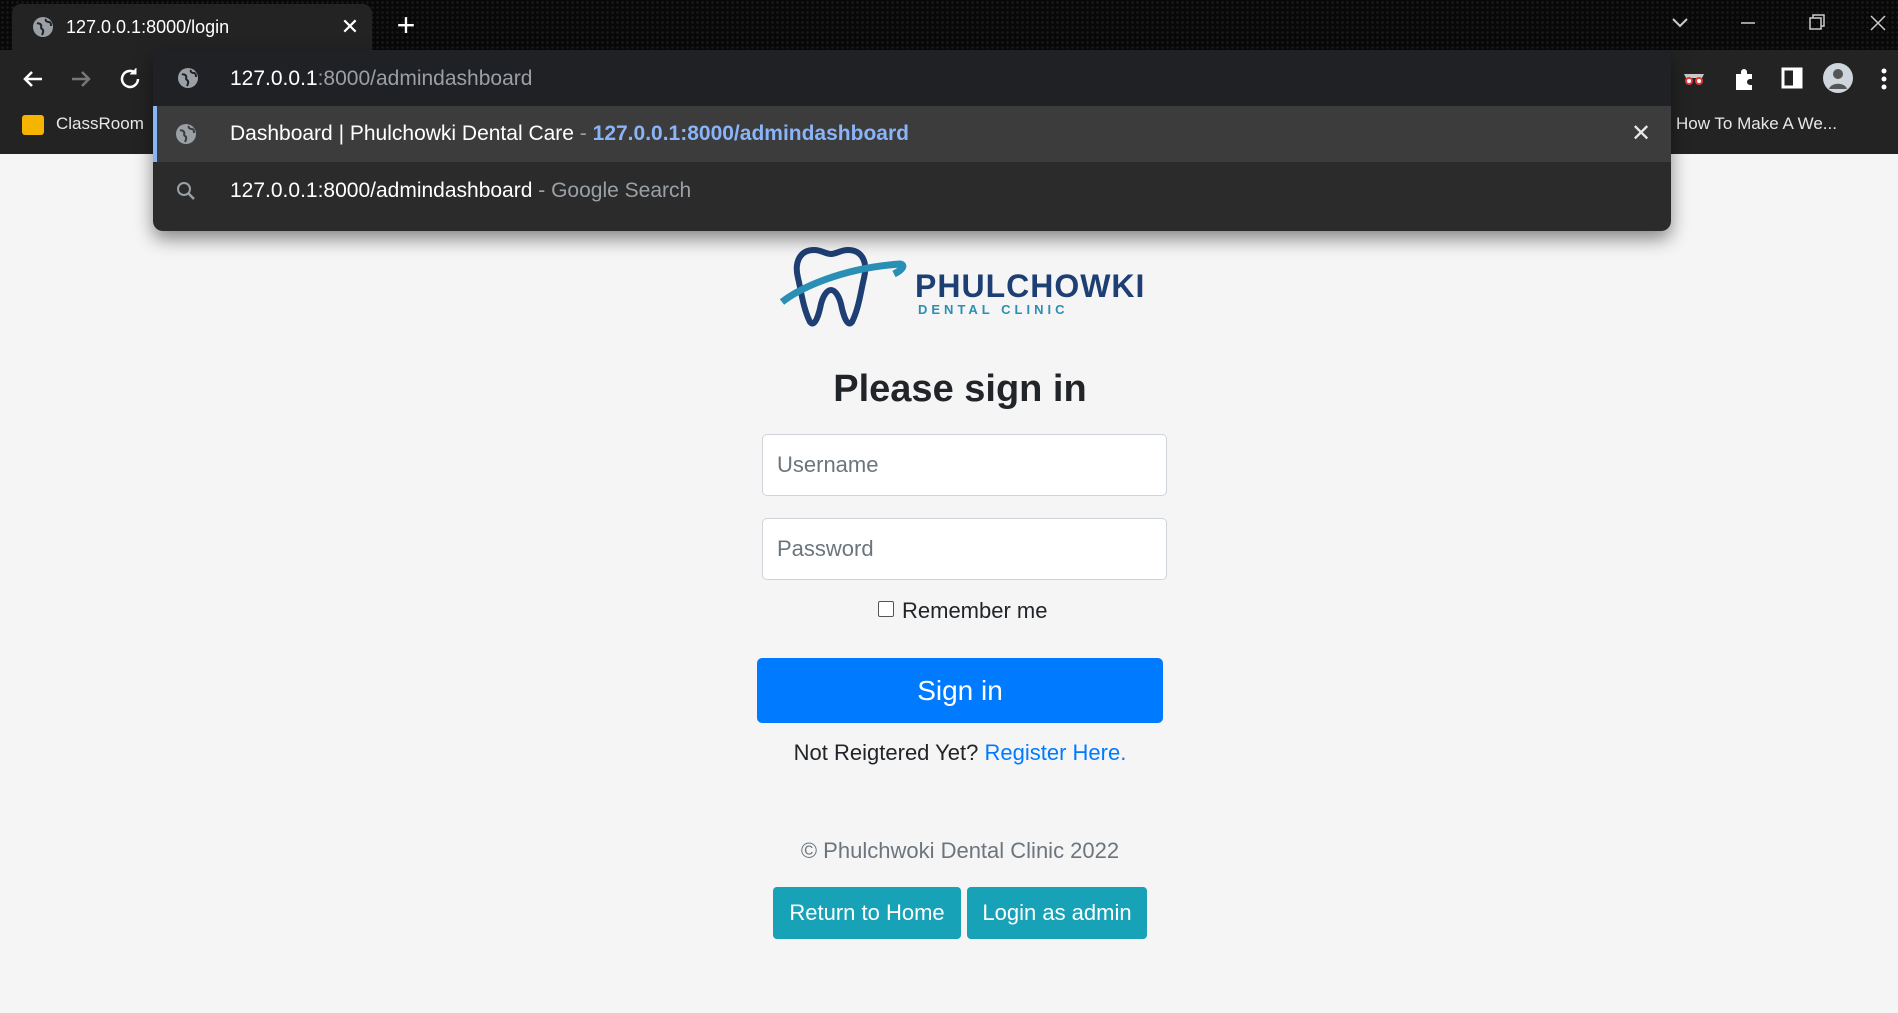 The width and height of the screenshot is (1898, 1013). I want to click on bookmark-classroom: ClassRoom, so click(100, 126).